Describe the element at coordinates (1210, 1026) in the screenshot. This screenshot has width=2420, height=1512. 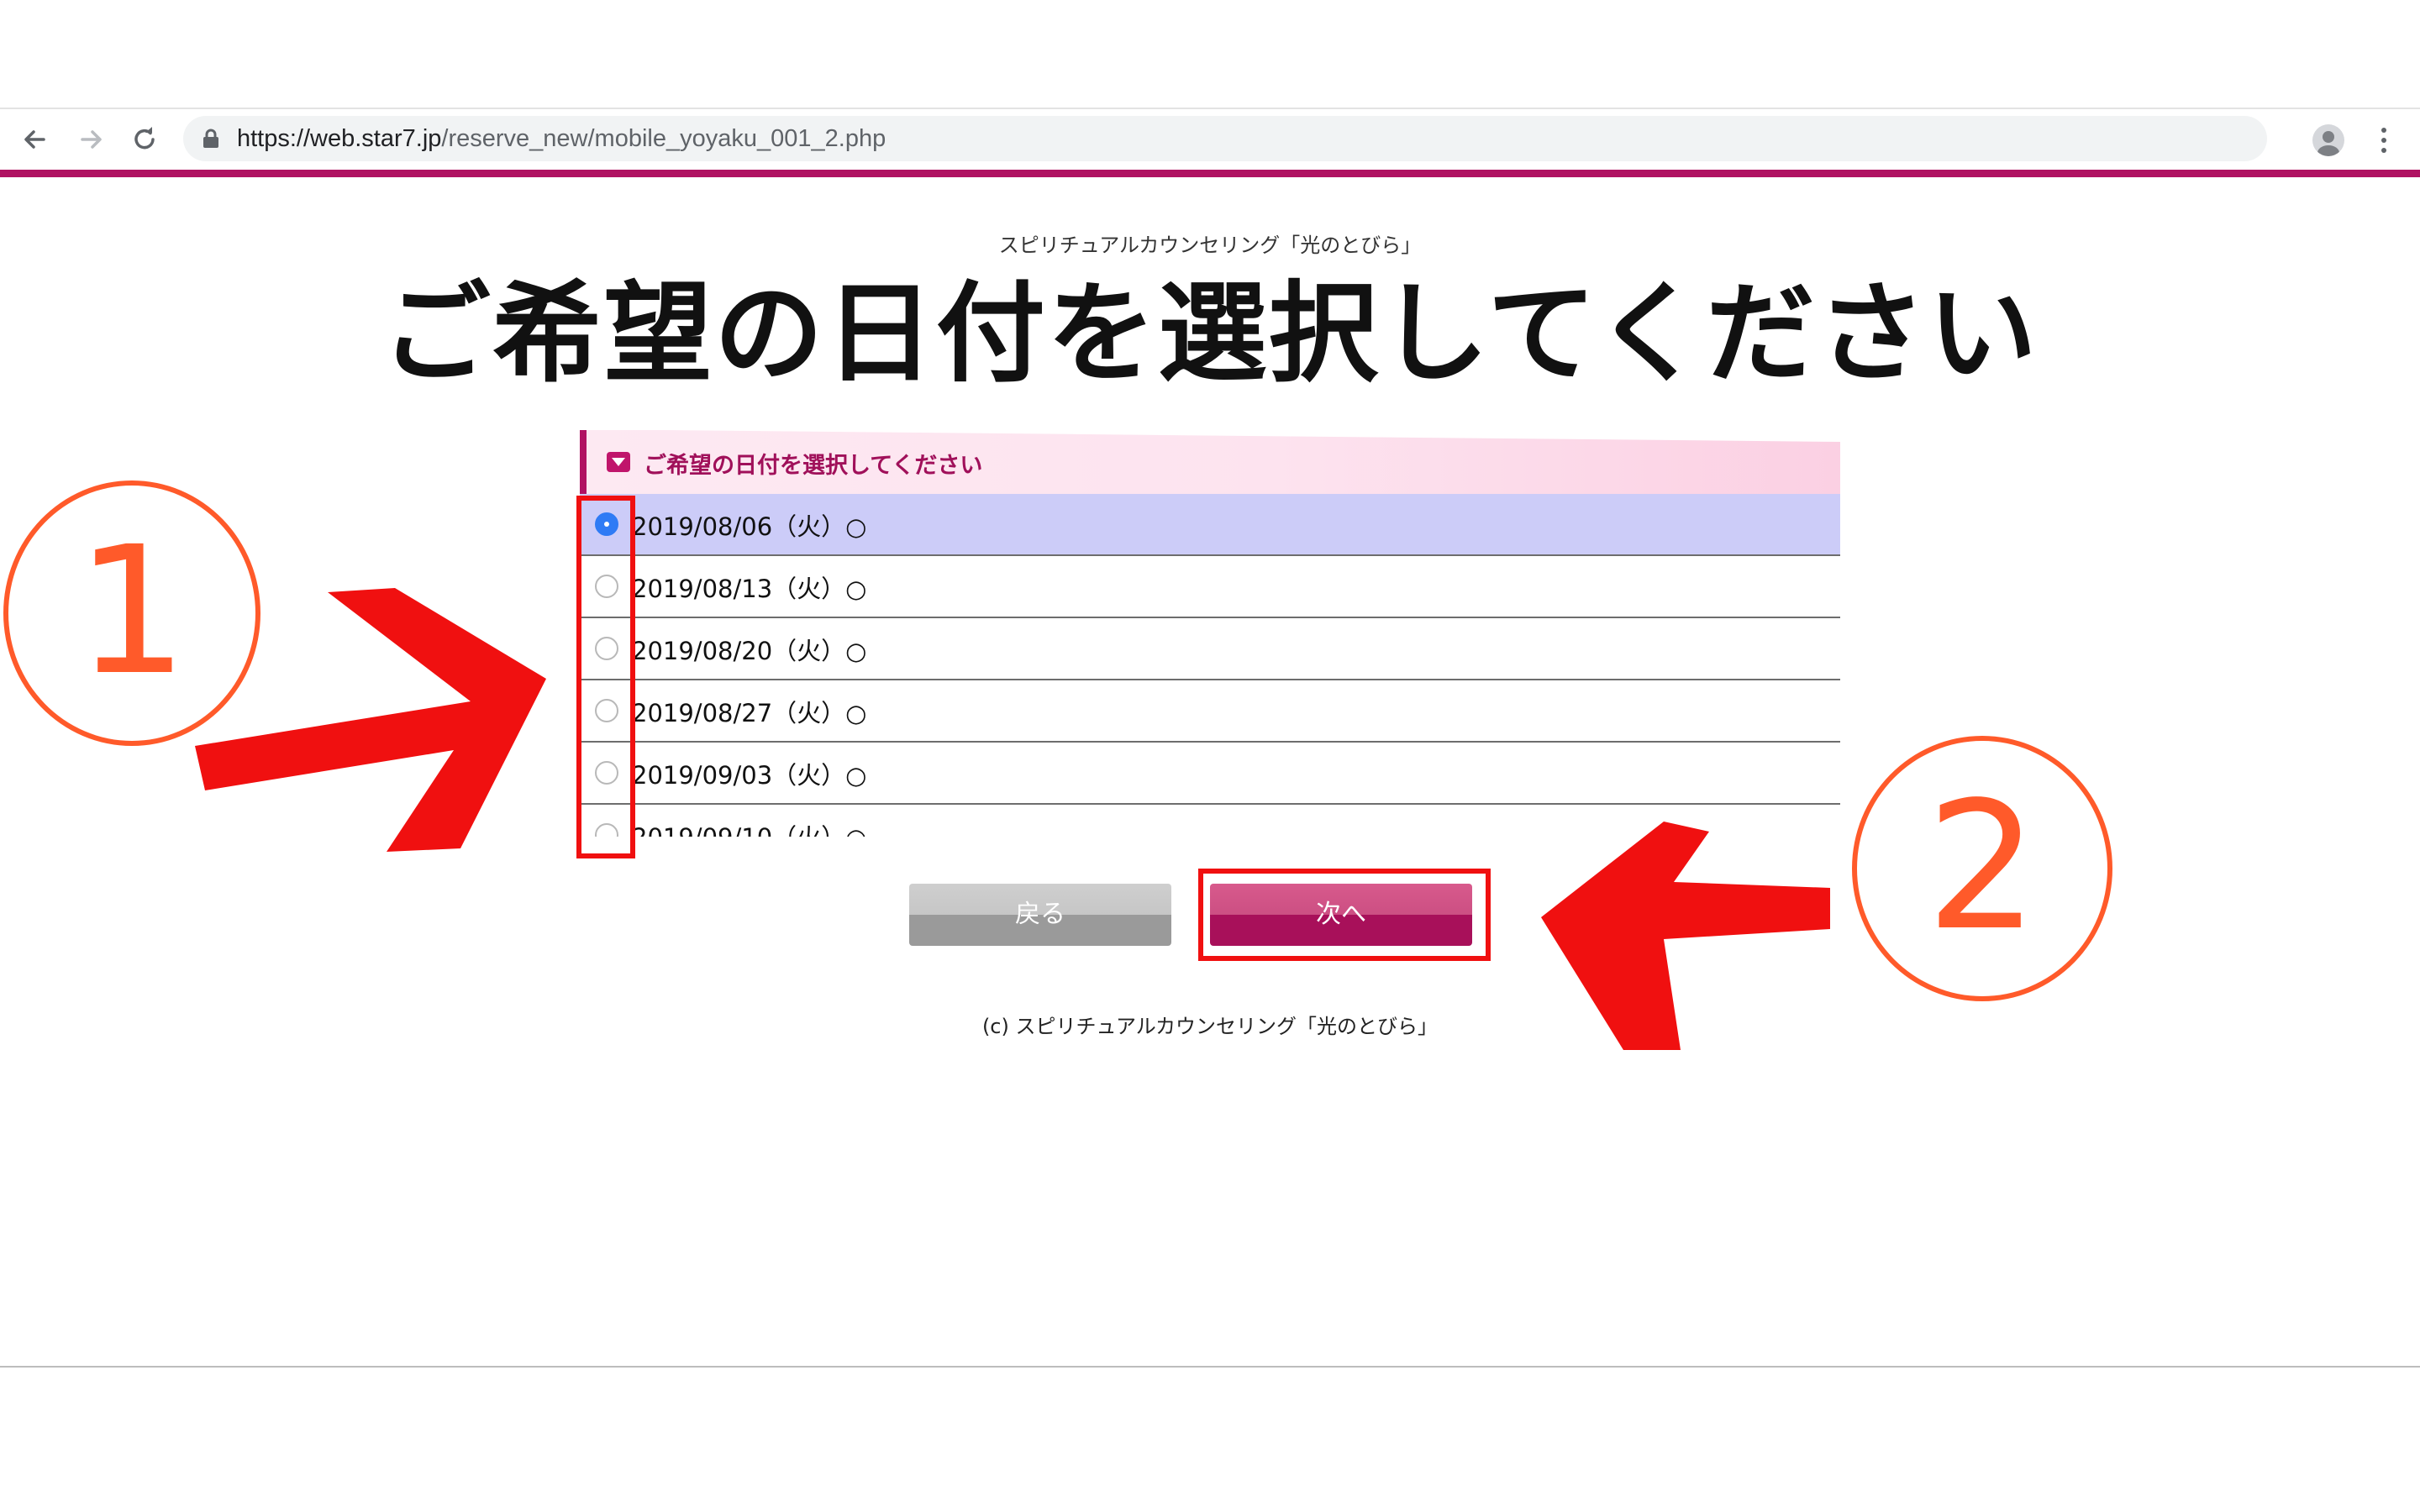
I see `copyright-footer: (c) スピリチュアルカウンセリング「光のとびら」` at that location.